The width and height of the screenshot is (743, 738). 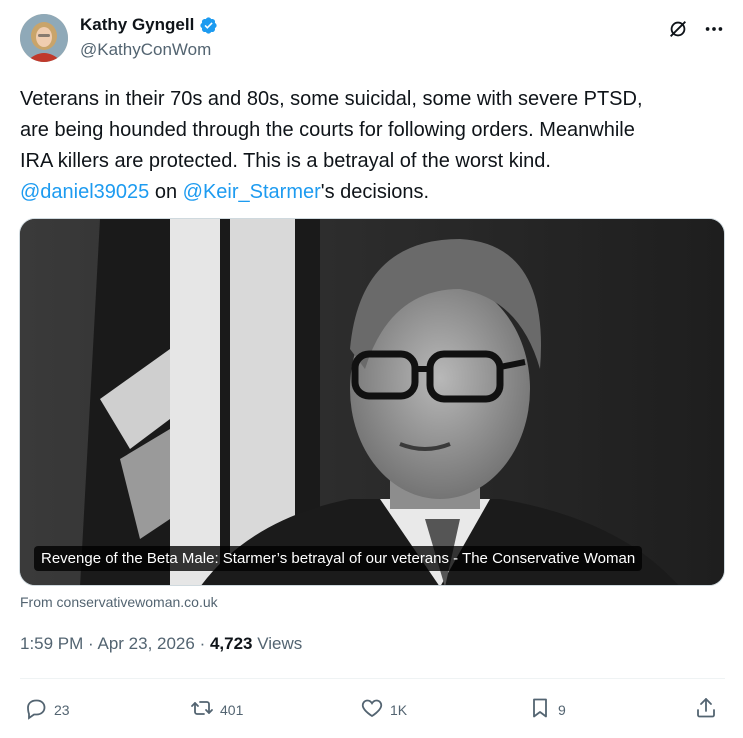 What do you see at coordinates (145, 50) in the screenshot?
I see `author-handle: @KathyConWom` at bounding box center [145, 50].